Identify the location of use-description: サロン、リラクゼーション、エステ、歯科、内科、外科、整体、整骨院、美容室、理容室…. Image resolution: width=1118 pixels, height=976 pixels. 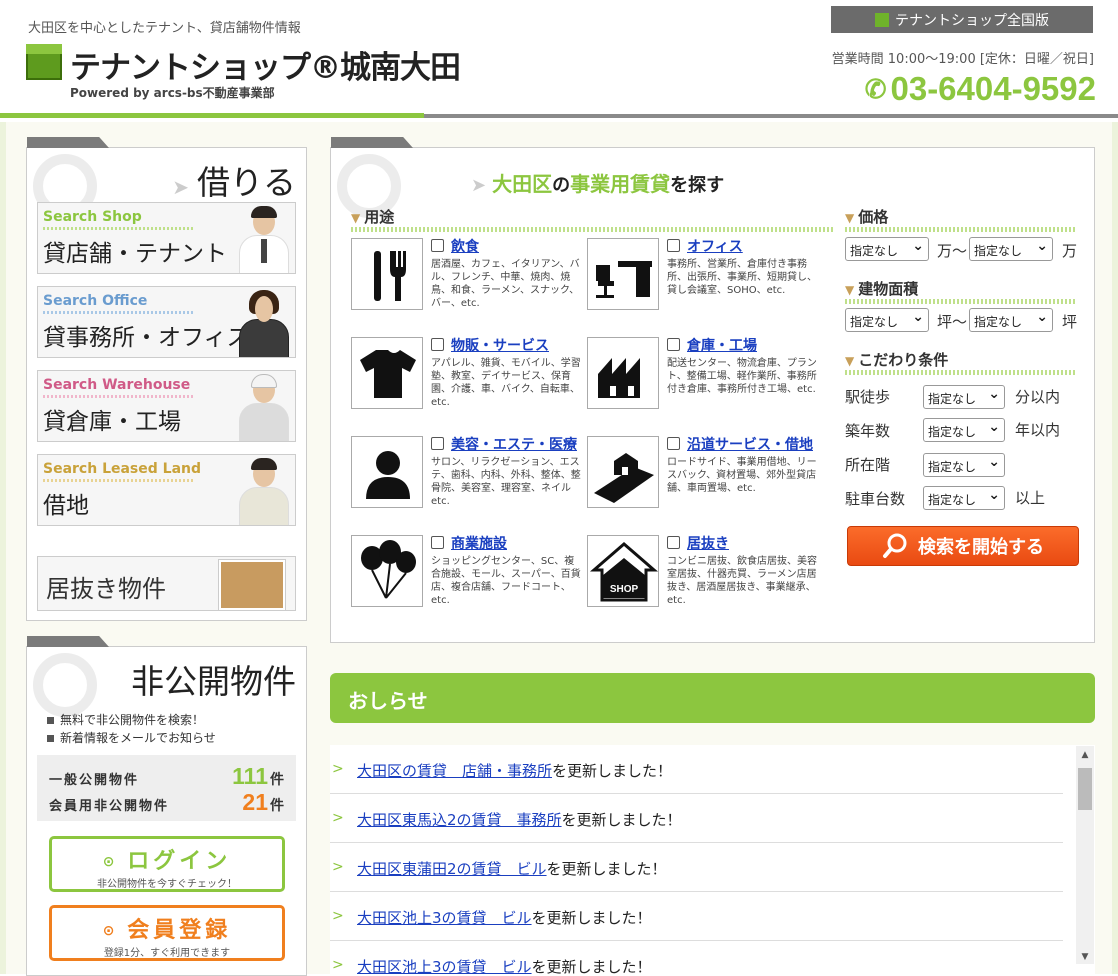
(506, 482).